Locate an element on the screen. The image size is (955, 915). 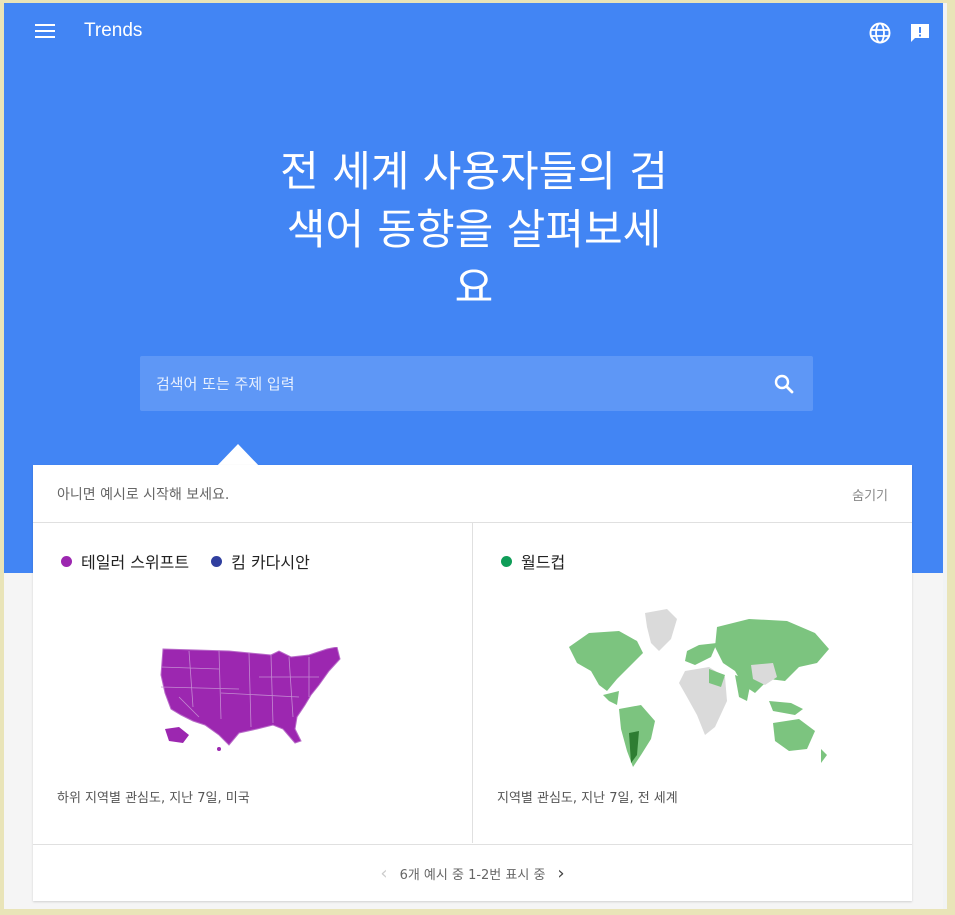
legend-item: 월드컵 is located at coordinates (533, 561).